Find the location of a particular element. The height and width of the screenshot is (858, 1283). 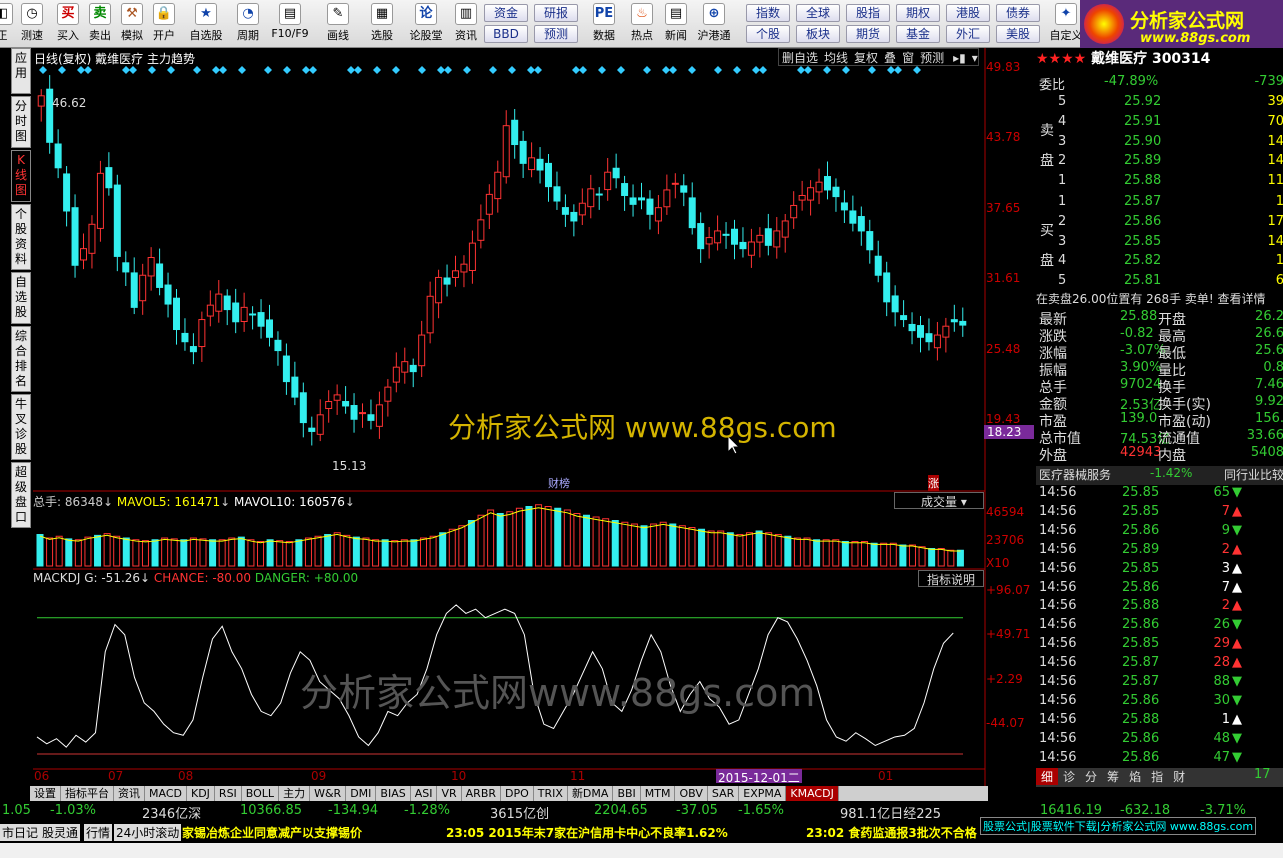

tab-apps: 应用 is located at coordinates (21, 71).